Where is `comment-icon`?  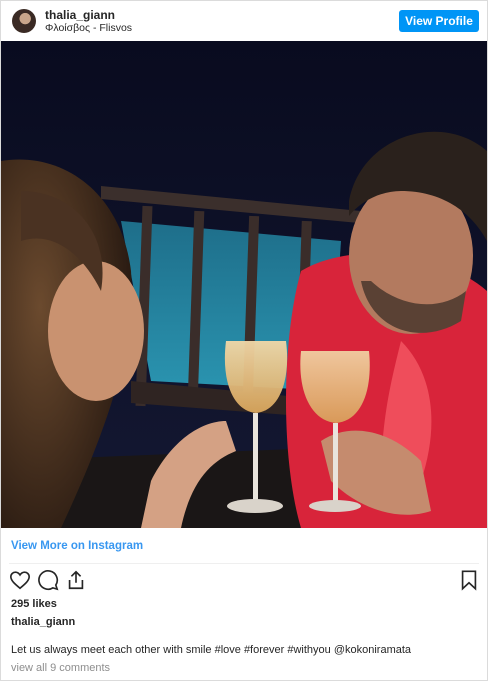 comment-icon is located at coordinates (48, 580).